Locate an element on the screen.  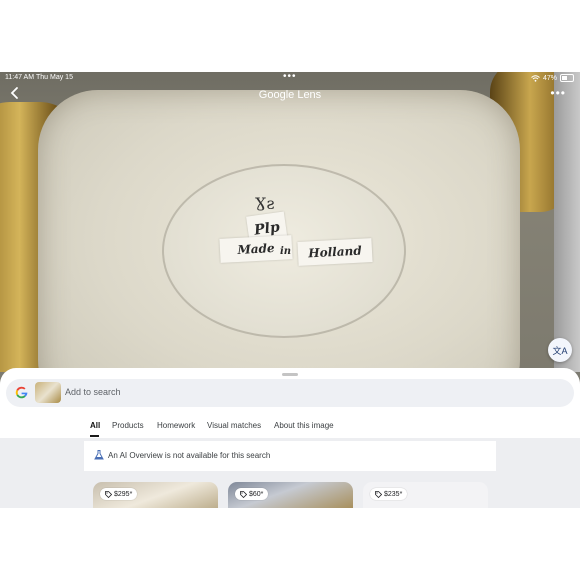
price-text: $60* is located at coordinates (256, 494).